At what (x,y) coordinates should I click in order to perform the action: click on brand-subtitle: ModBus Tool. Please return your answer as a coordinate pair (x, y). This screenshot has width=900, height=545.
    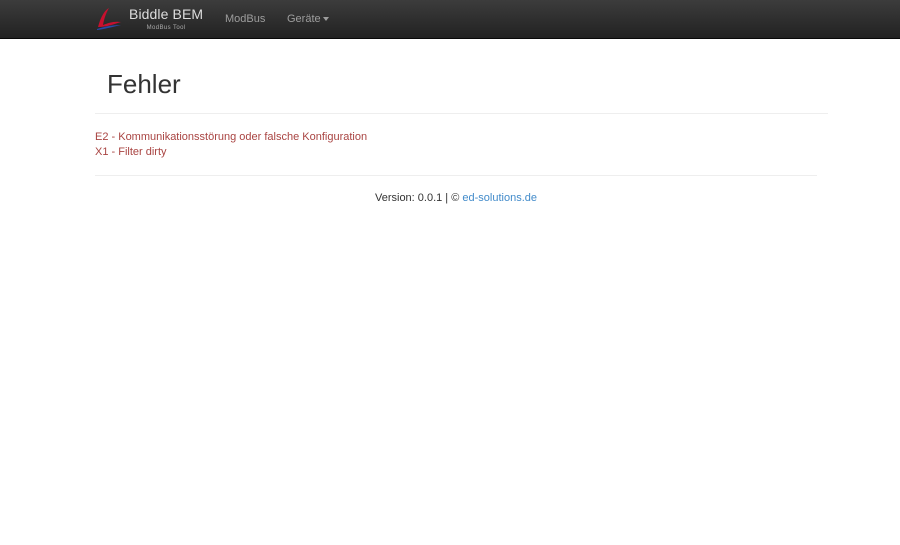
    Looking at the image, I should click on (166, 28).